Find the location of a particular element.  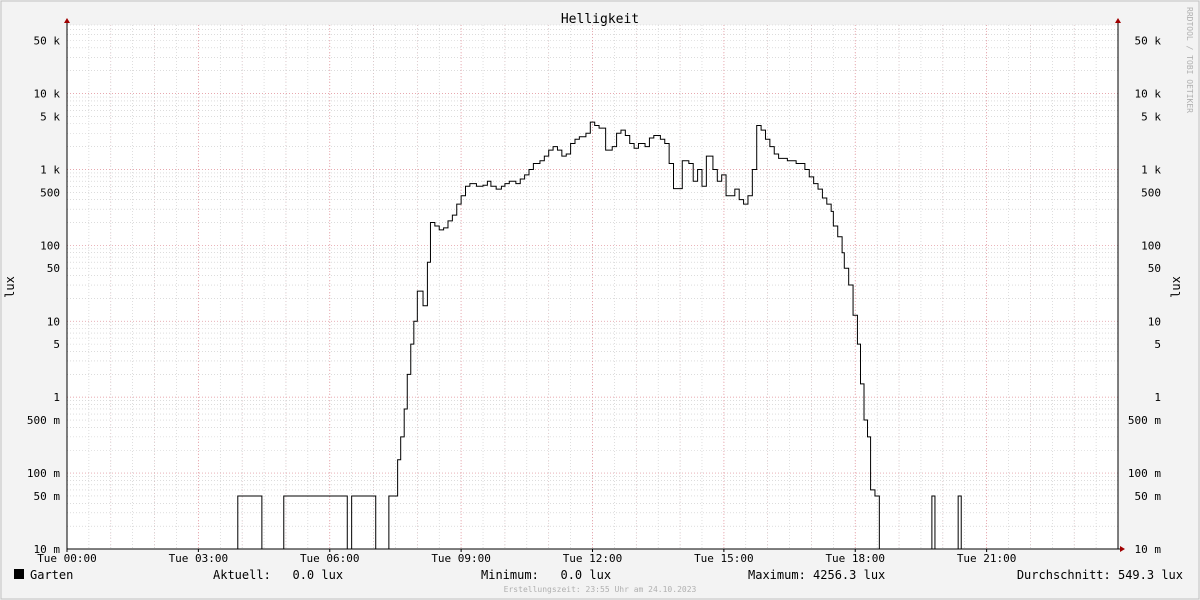

legend-aktuell: Aktuell: 0.0 lux is located at coordinates (278, 575).